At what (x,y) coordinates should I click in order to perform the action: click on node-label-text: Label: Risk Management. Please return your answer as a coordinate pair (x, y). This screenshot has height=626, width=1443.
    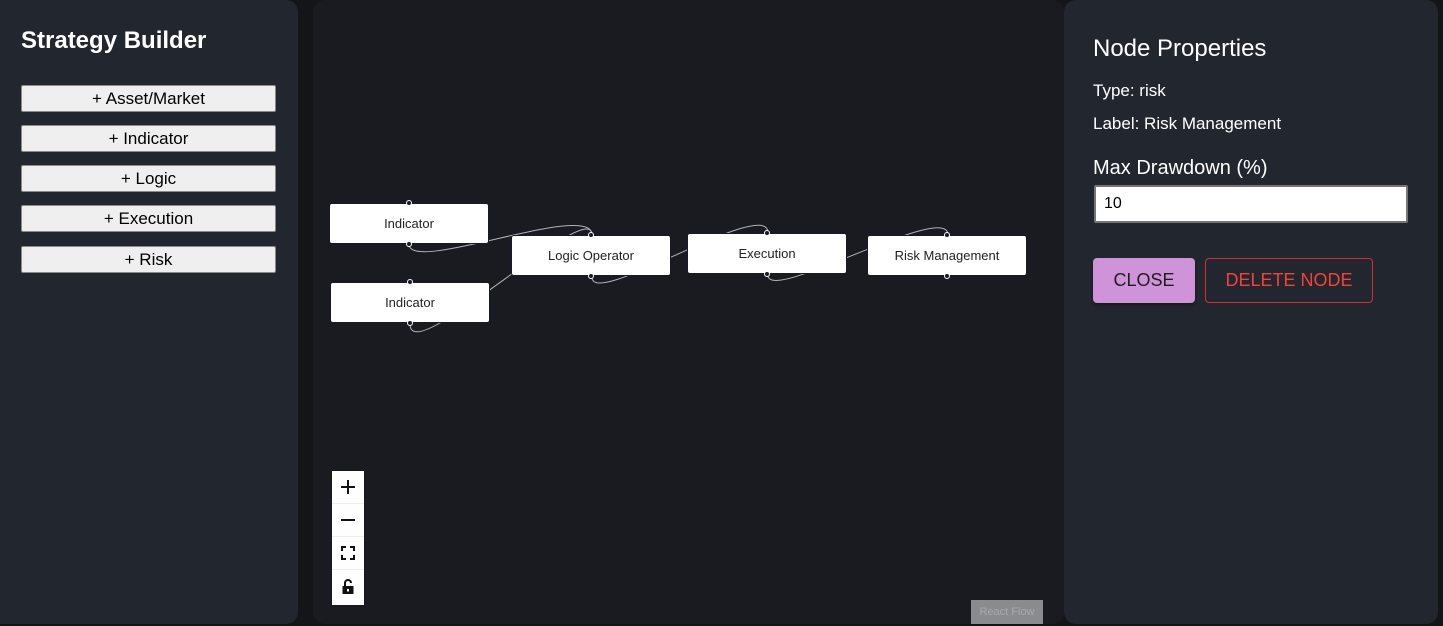
    Looking at the image, I should click on (1187, 123).